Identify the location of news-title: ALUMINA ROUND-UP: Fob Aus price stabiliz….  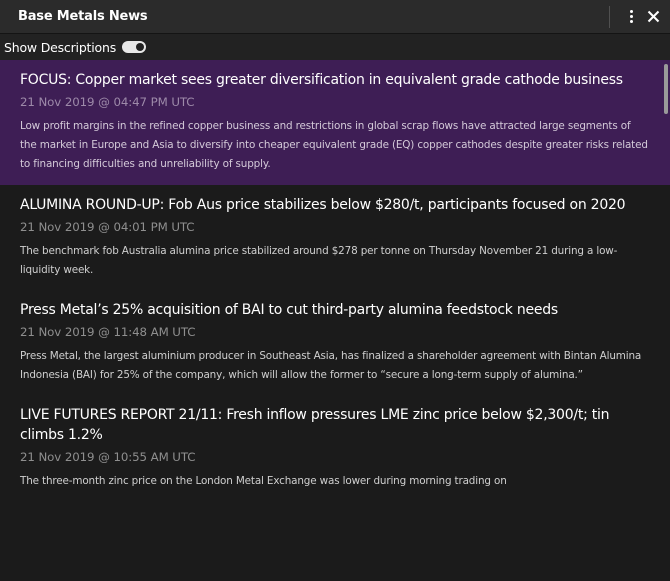
(335, 205).